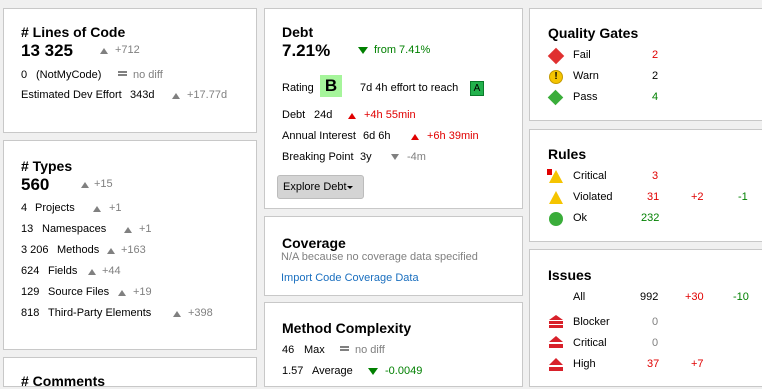 This screenshot has width=762, height=389. I want to click on method-complexity-title: Method Complexity, so click(346, 328).